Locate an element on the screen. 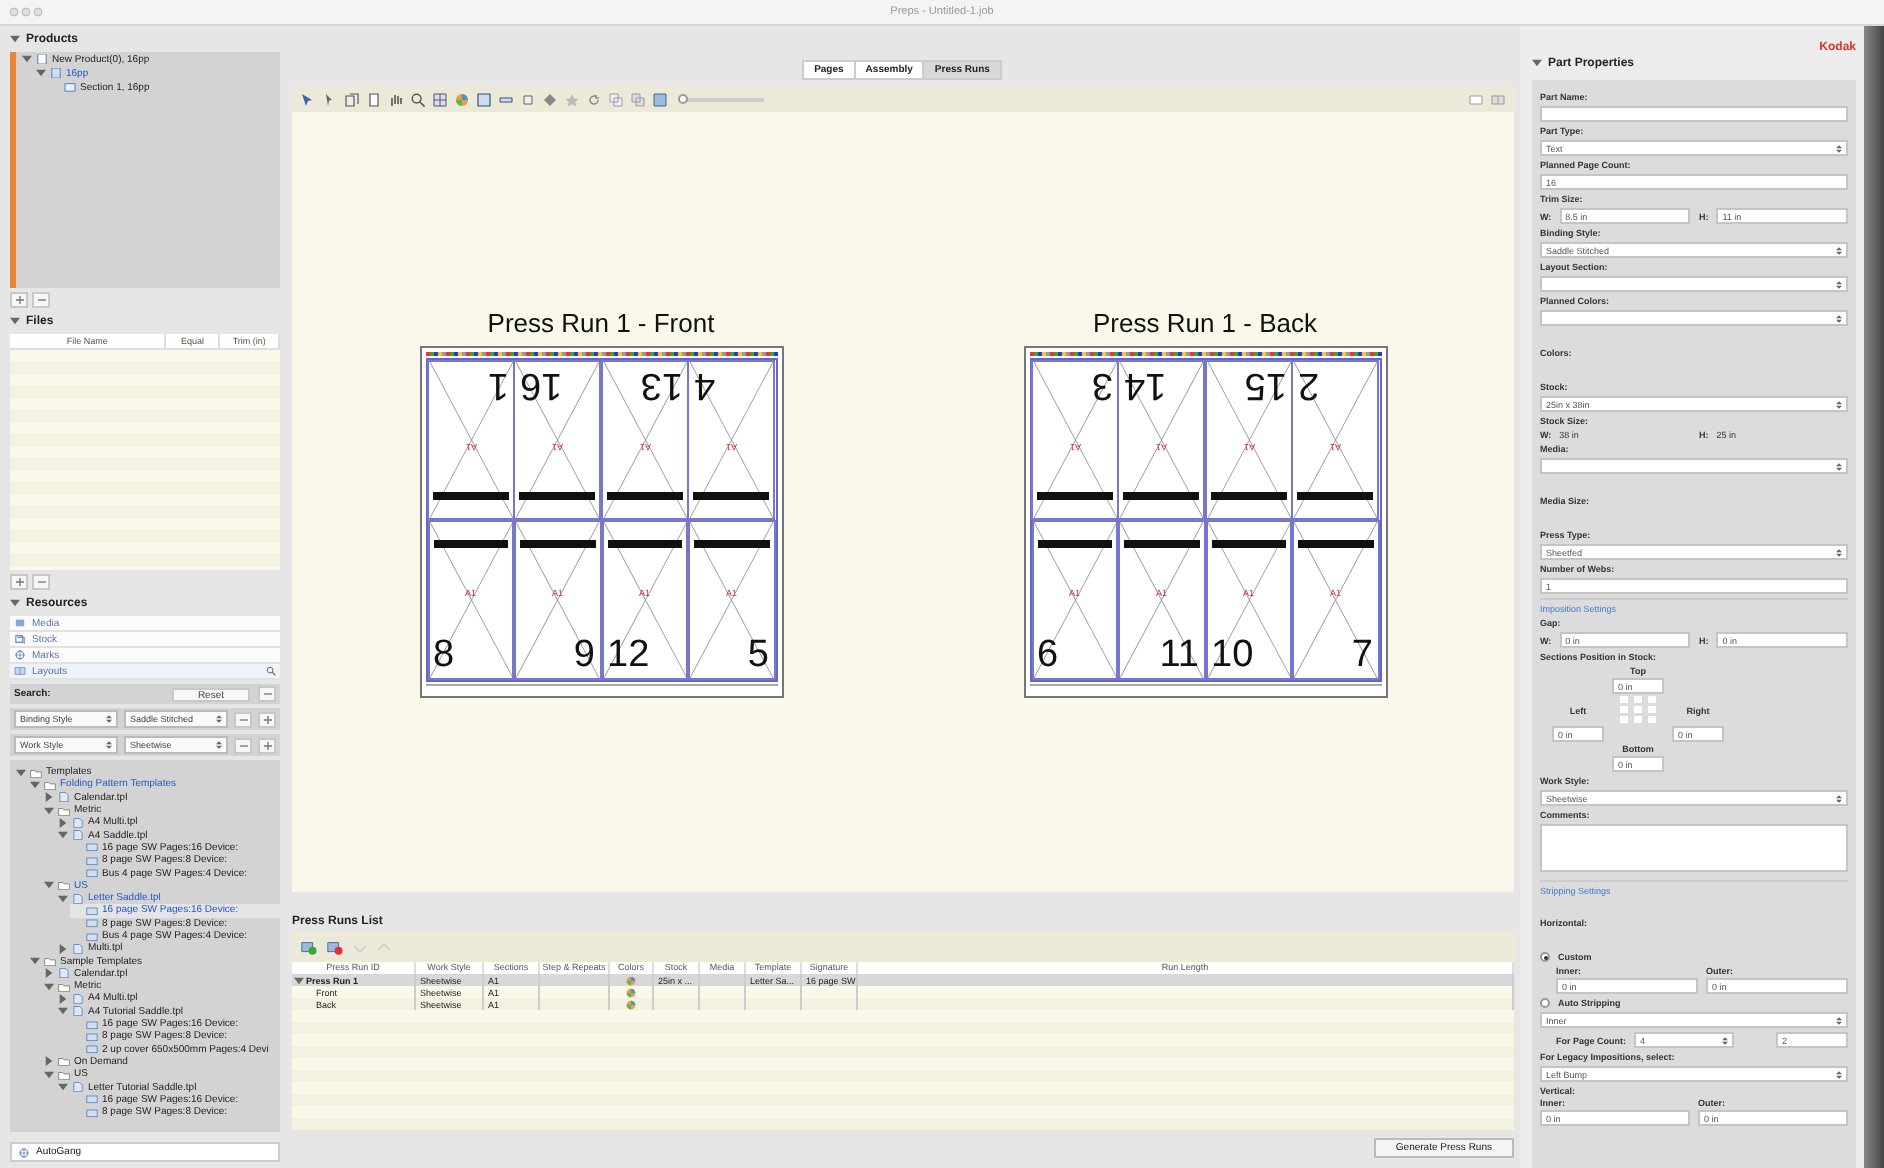  page-number: 6 is located at coordinates (1048, 655).